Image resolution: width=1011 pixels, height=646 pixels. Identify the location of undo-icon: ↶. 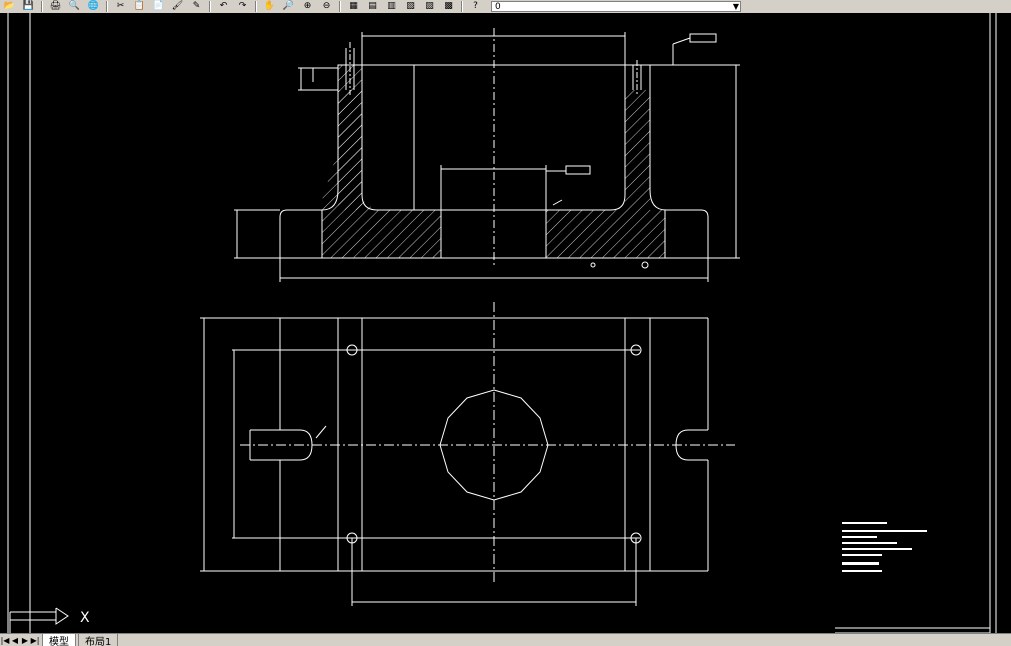
(223, 6).